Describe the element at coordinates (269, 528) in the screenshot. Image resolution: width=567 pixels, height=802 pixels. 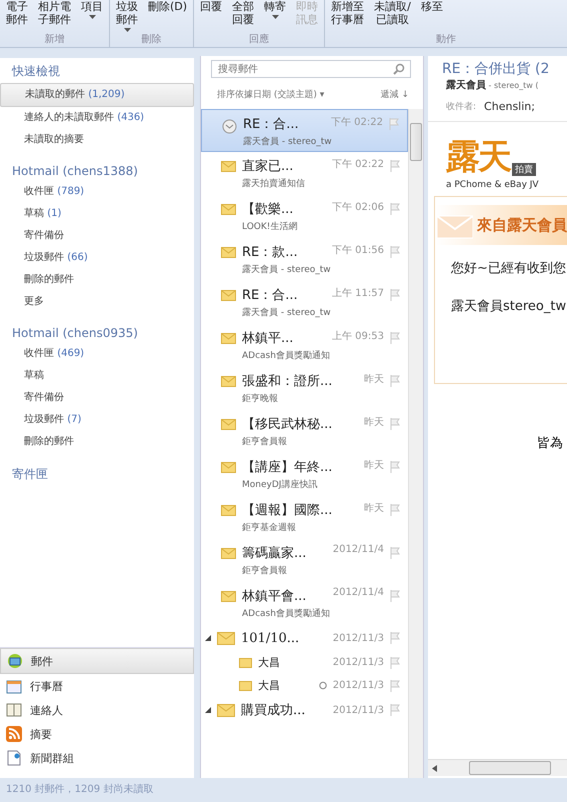
I see `message-sender: 鉅亨基金週報` at that location.